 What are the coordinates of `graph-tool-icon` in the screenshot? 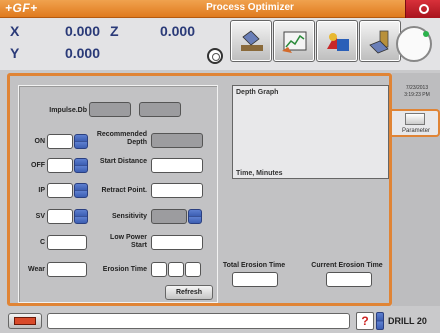 It's located at (294, 42).